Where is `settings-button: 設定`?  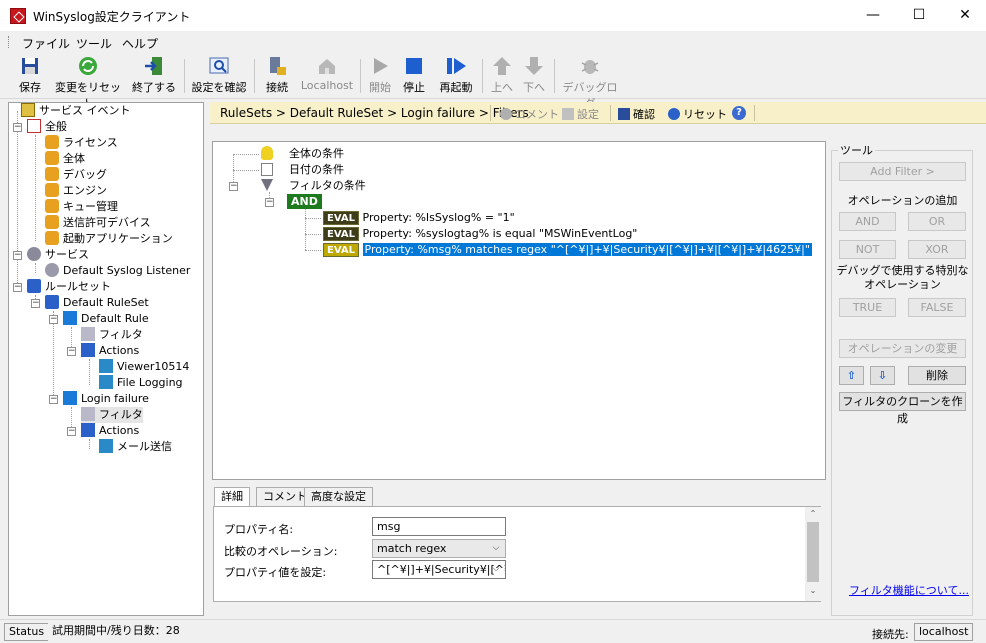
settings-button: 設定 is located at coordinates (580, 114).